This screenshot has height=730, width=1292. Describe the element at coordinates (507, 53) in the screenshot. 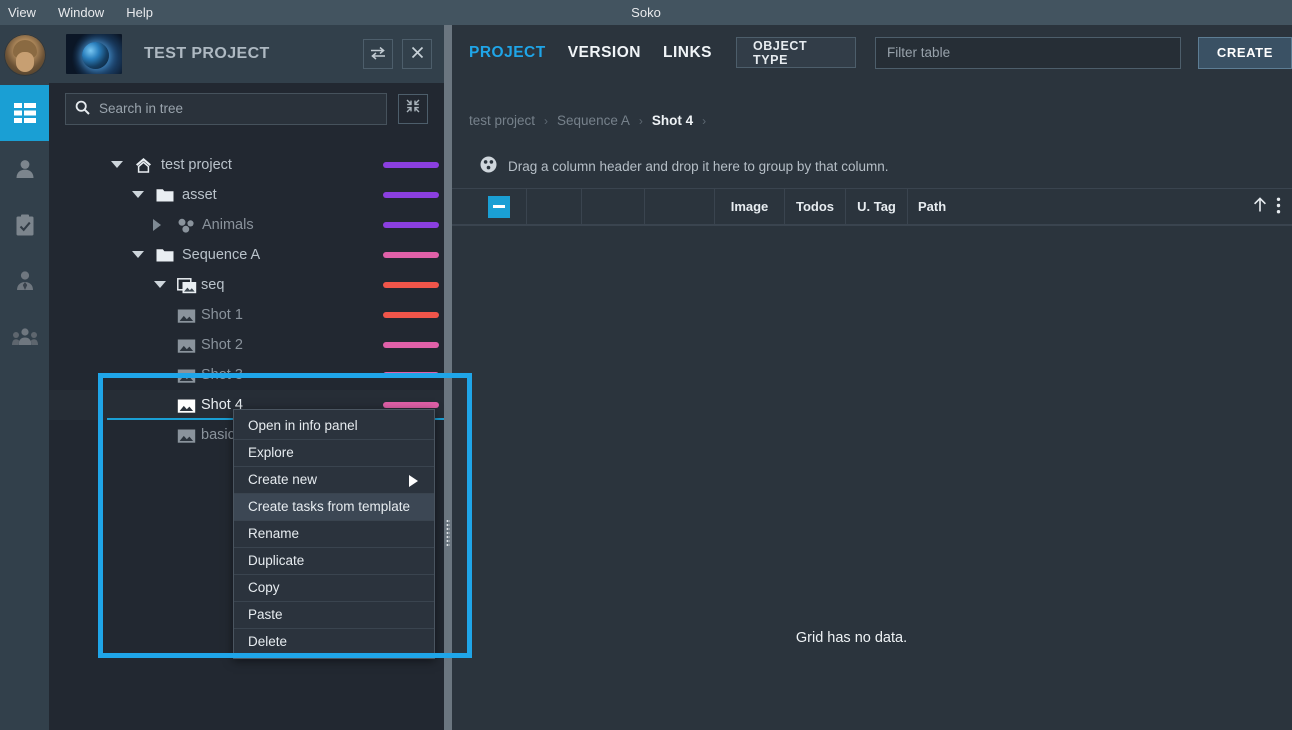

I see `tab-project: PROJECT` at that location.